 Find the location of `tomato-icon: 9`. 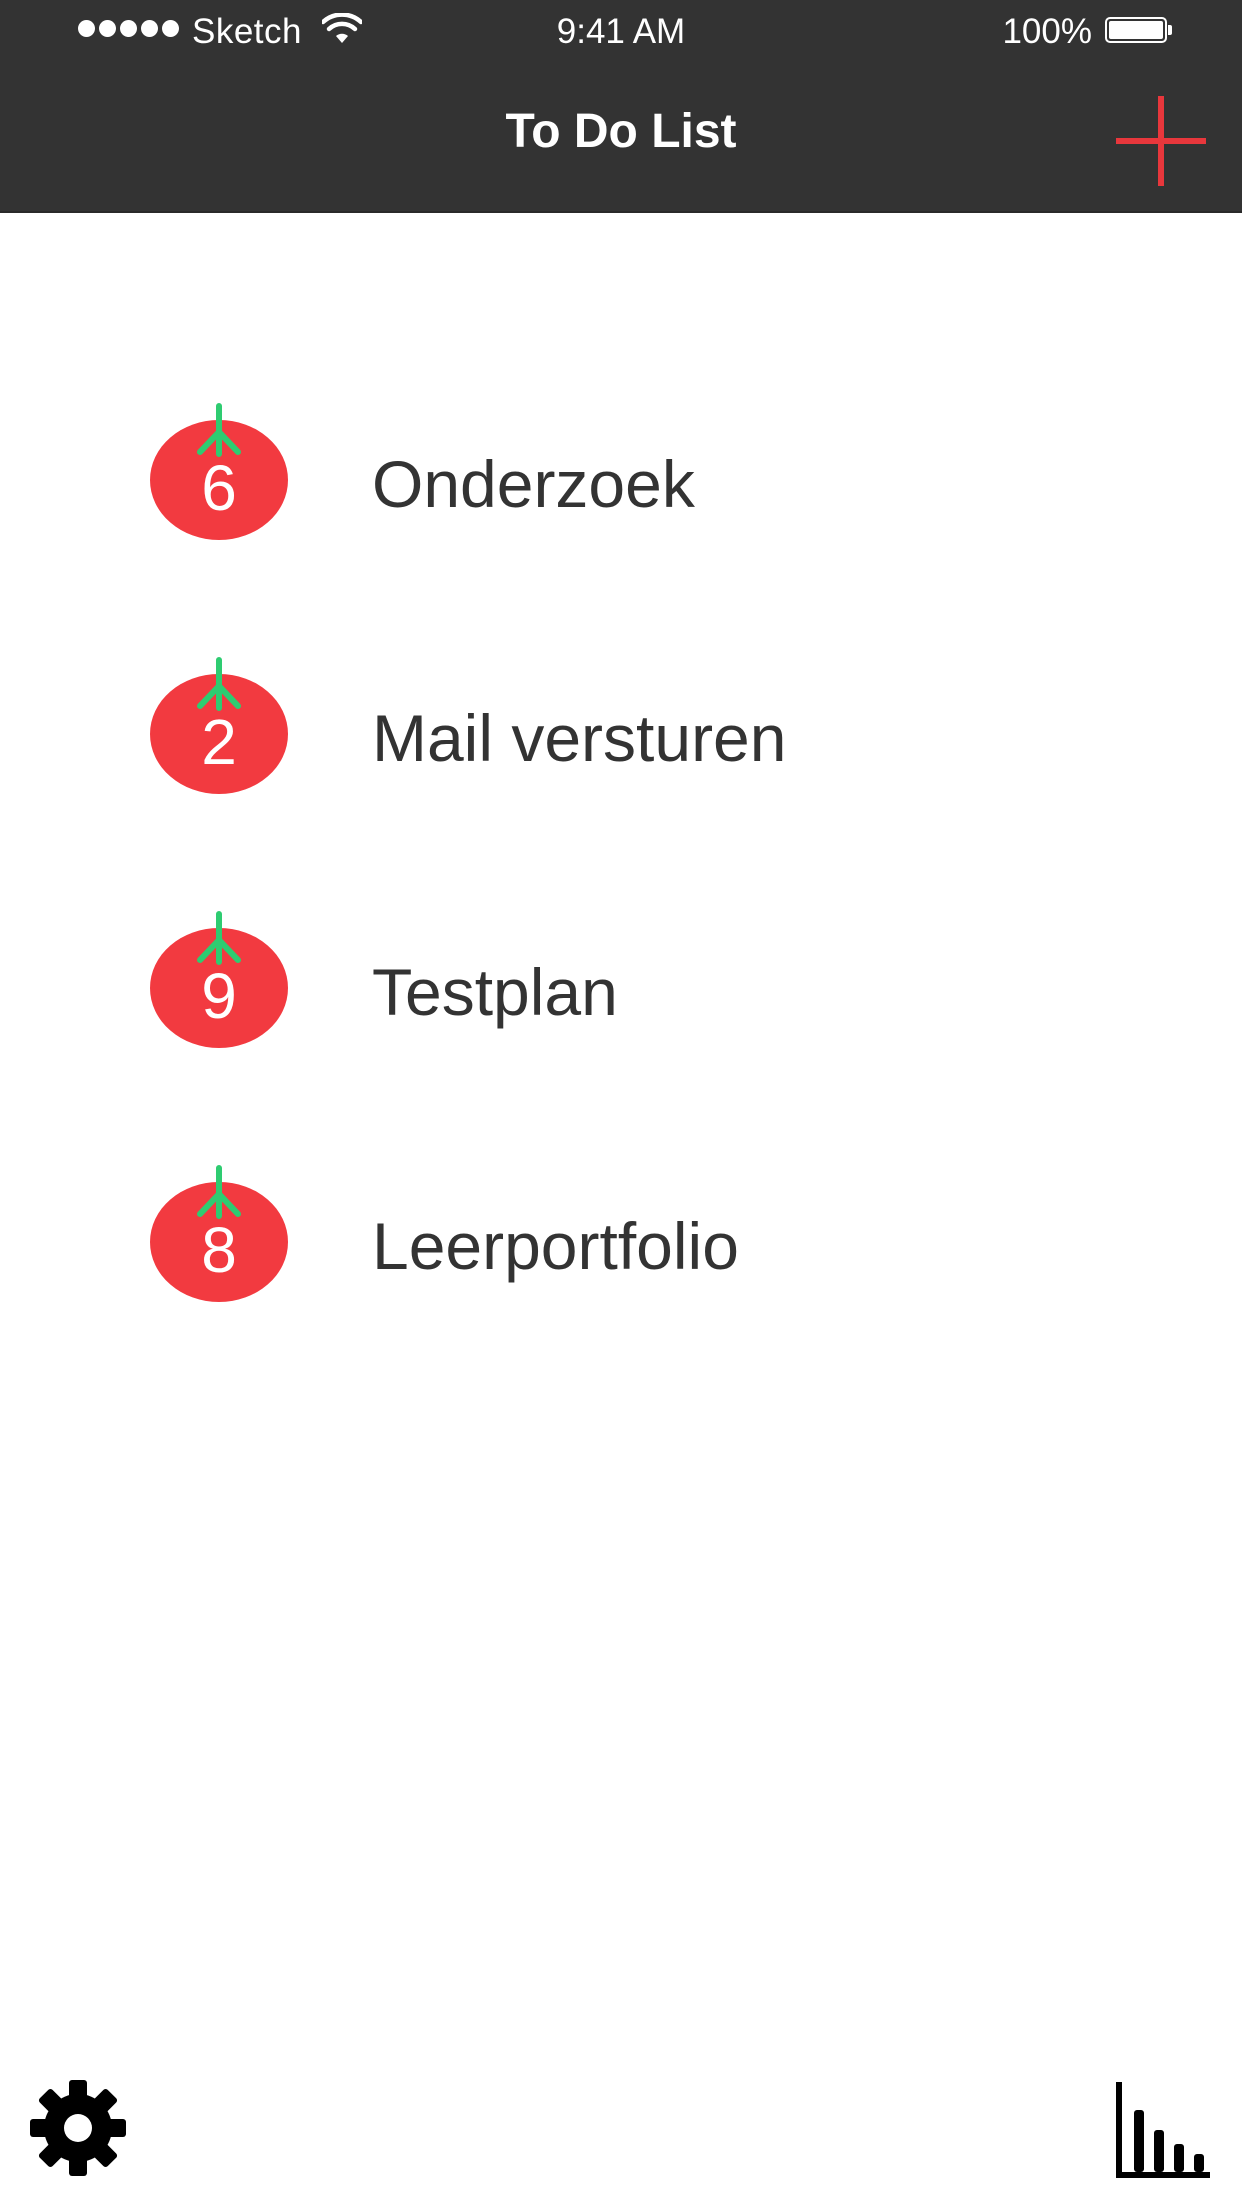

tomato-icon: 9 is located at coordinates (219, 980).